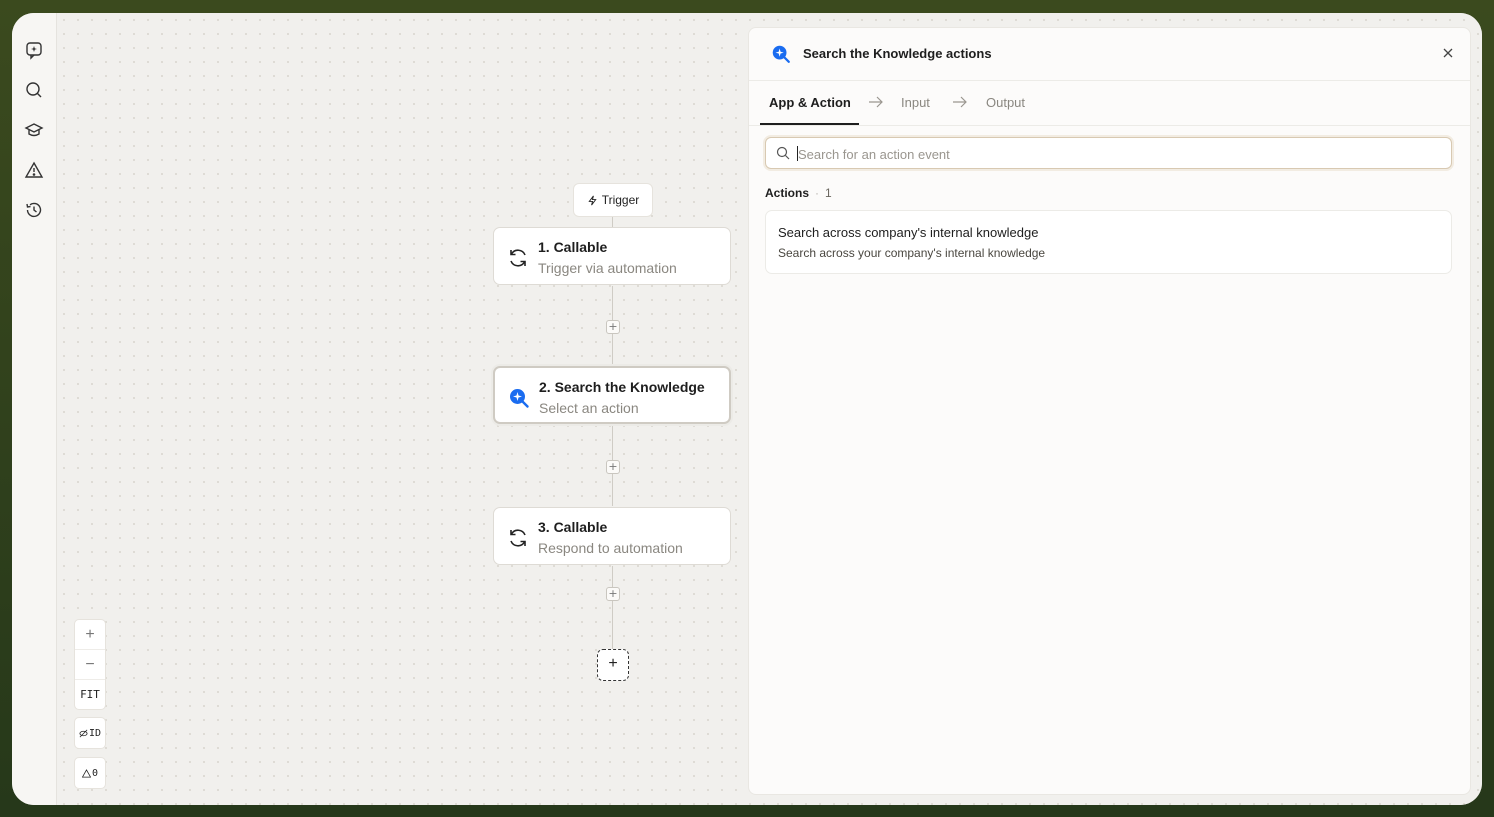 This screenshot has width=1494, height=817. I want to click on warnings-count: 0, so click(95, 773).